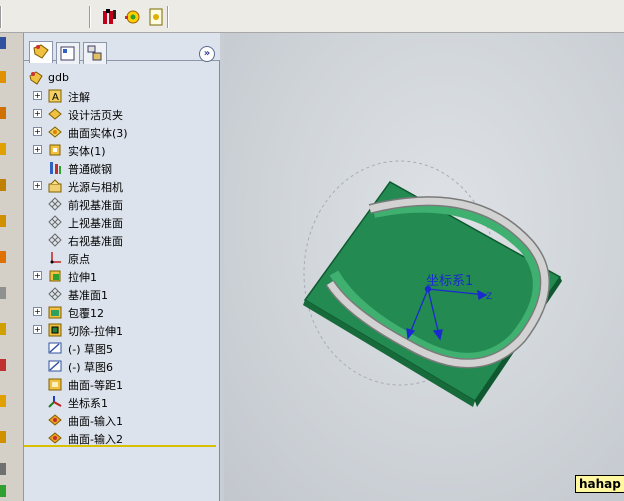 This screenshot has height=501, width=624. I want to click on tree-item: 曲面-等距1, so click(122, 384).